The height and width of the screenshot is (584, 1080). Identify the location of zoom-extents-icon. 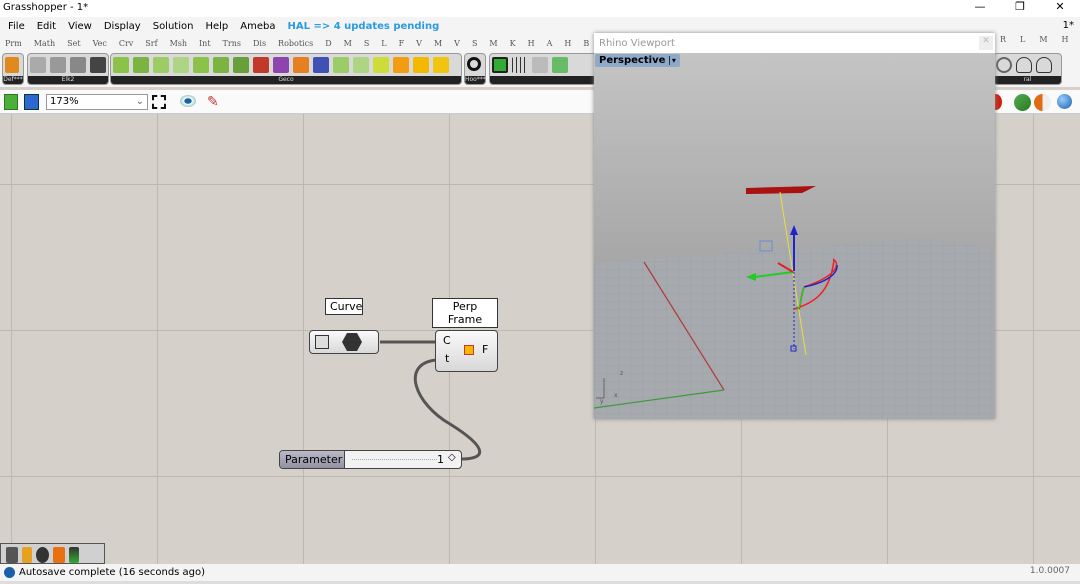
(159, 102).